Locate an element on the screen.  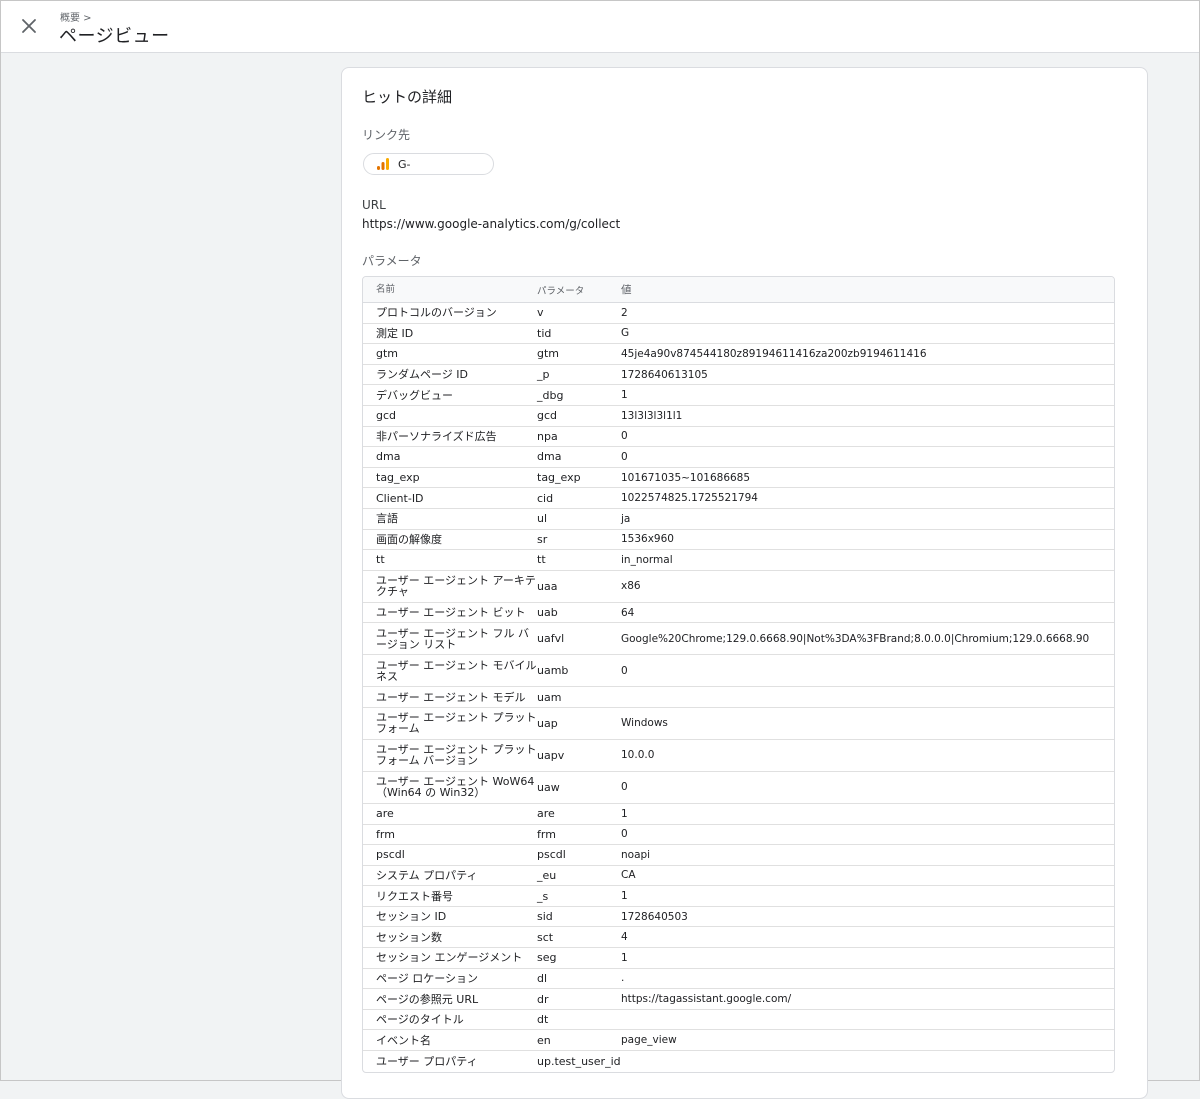
table-row: リクエスト番号 _s 1 is located at coordinates (738, 896).